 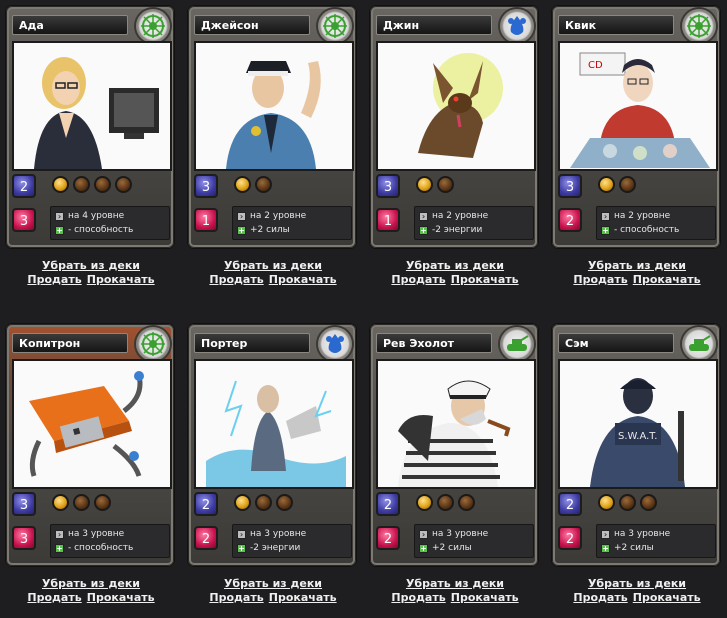 What do you see at coordinates (638, 424) in the screenshot?
I see `swat-officer-portrait: S.W.A.T.` at bounding box center [638, 424].